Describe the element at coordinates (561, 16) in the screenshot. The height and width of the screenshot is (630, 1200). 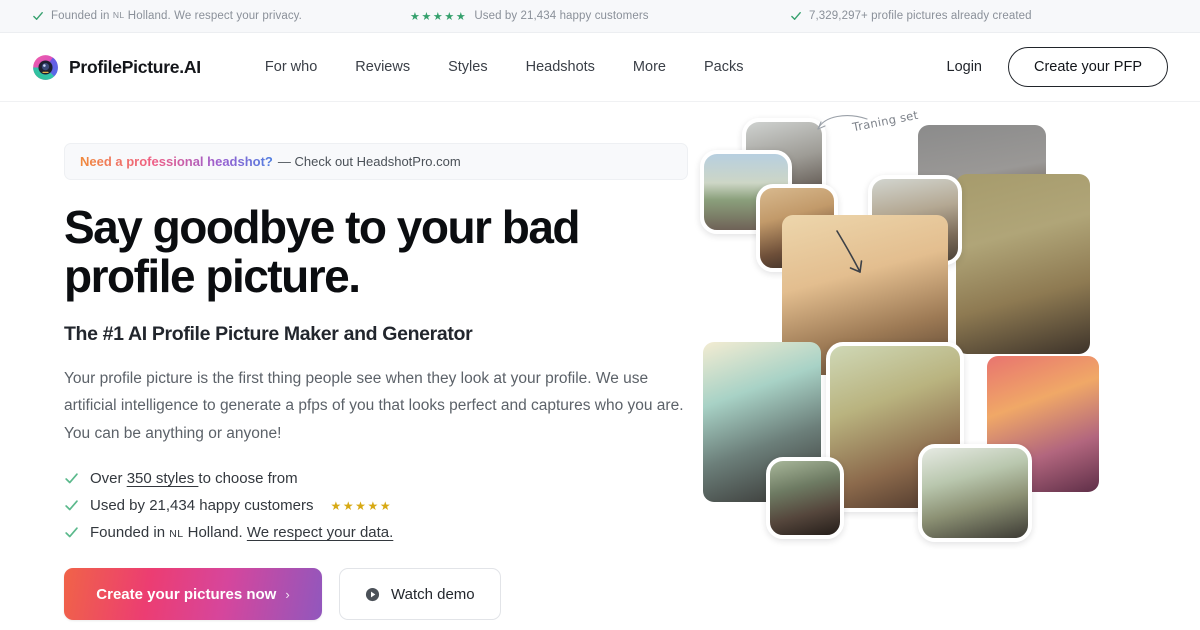
I see `customers-text: Used by 21,434 happy customers` at that location.